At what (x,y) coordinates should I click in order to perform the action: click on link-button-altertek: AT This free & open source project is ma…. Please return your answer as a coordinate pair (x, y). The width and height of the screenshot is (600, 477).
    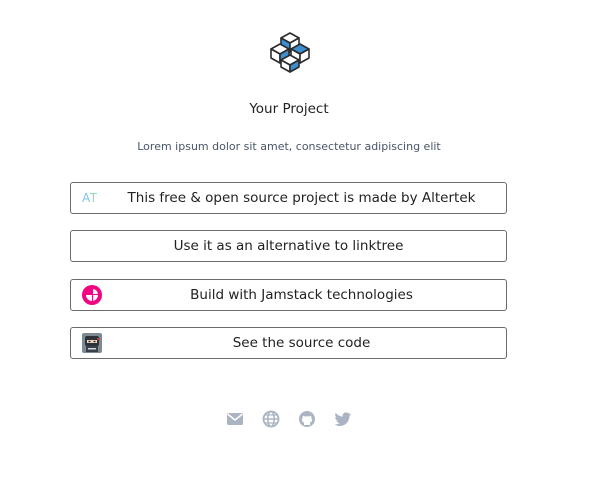
    Looking at the image, I should click on (288, 198).